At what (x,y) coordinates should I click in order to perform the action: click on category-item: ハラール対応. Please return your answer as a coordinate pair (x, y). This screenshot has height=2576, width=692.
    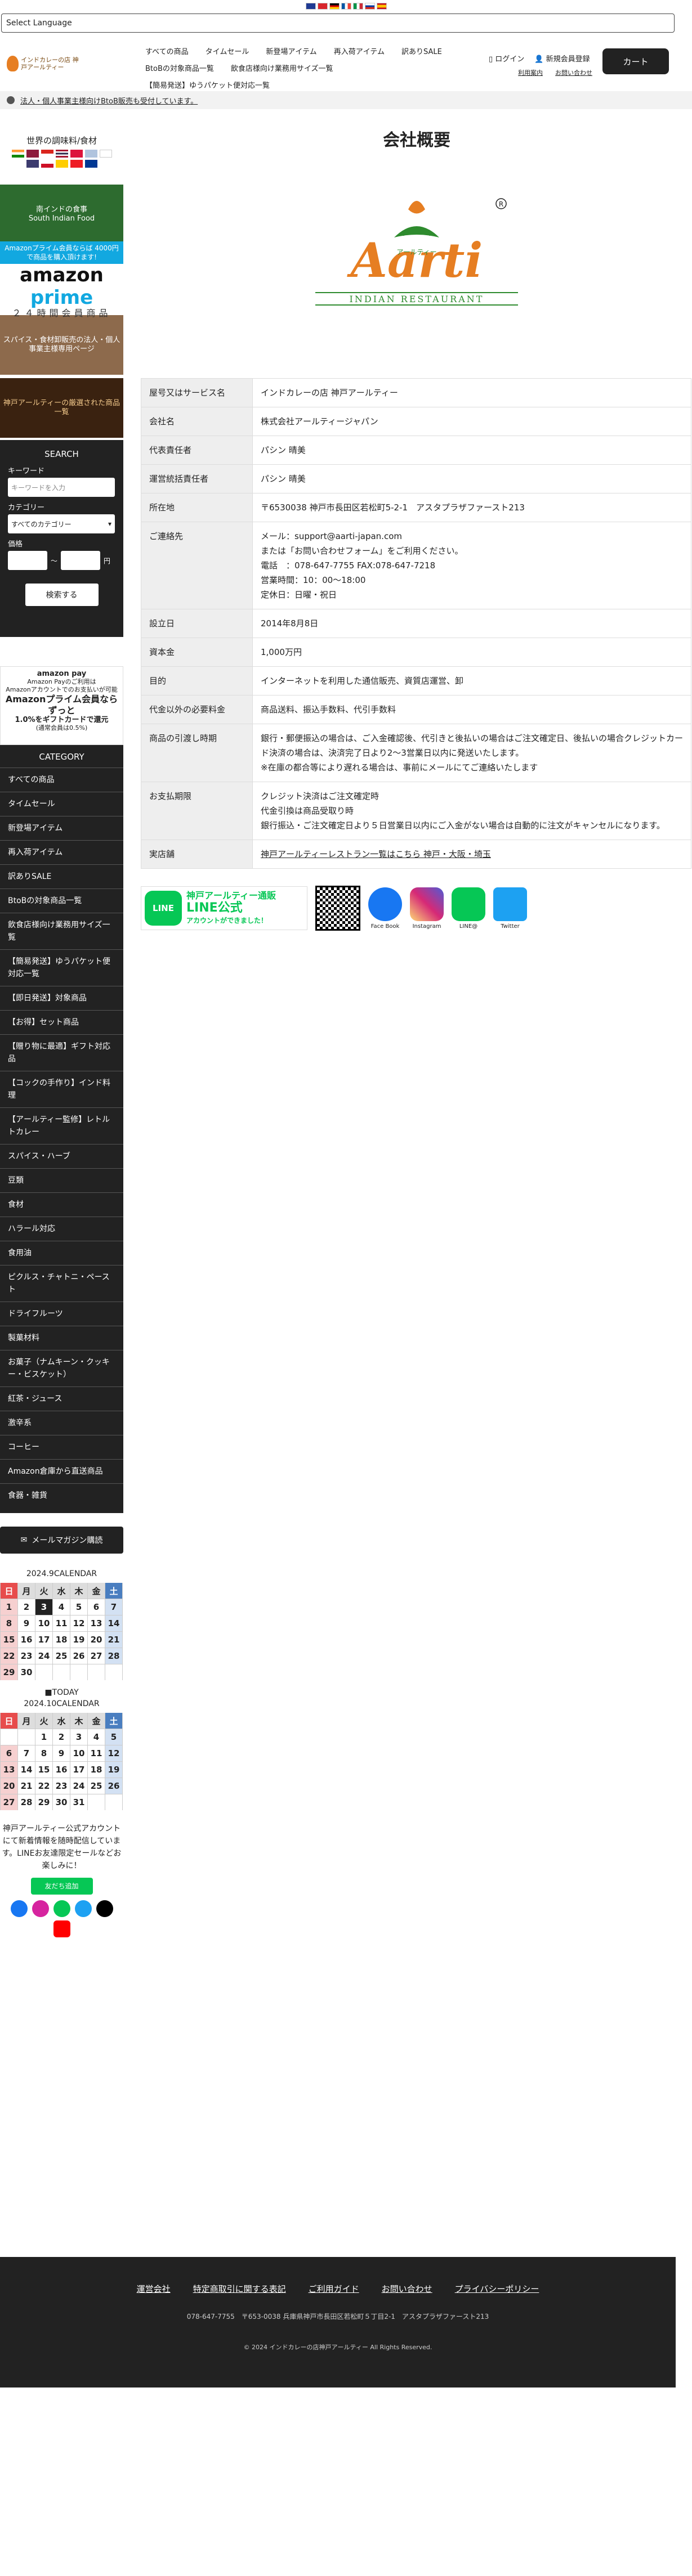
    Looking at the image, I should click on (61, 1229).